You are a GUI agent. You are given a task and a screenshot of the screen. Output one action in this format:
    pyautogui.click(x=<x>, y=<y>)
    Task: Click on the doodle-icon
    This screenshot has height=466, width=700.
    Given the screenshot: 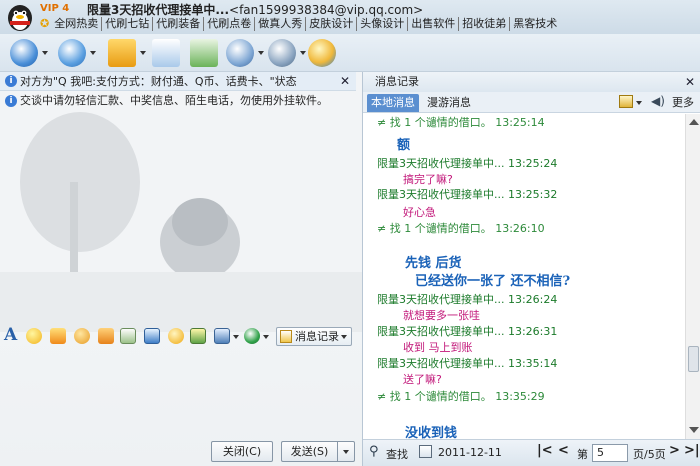 What is the action you would take?
    pyautogui.click(x=106, y=336)
    